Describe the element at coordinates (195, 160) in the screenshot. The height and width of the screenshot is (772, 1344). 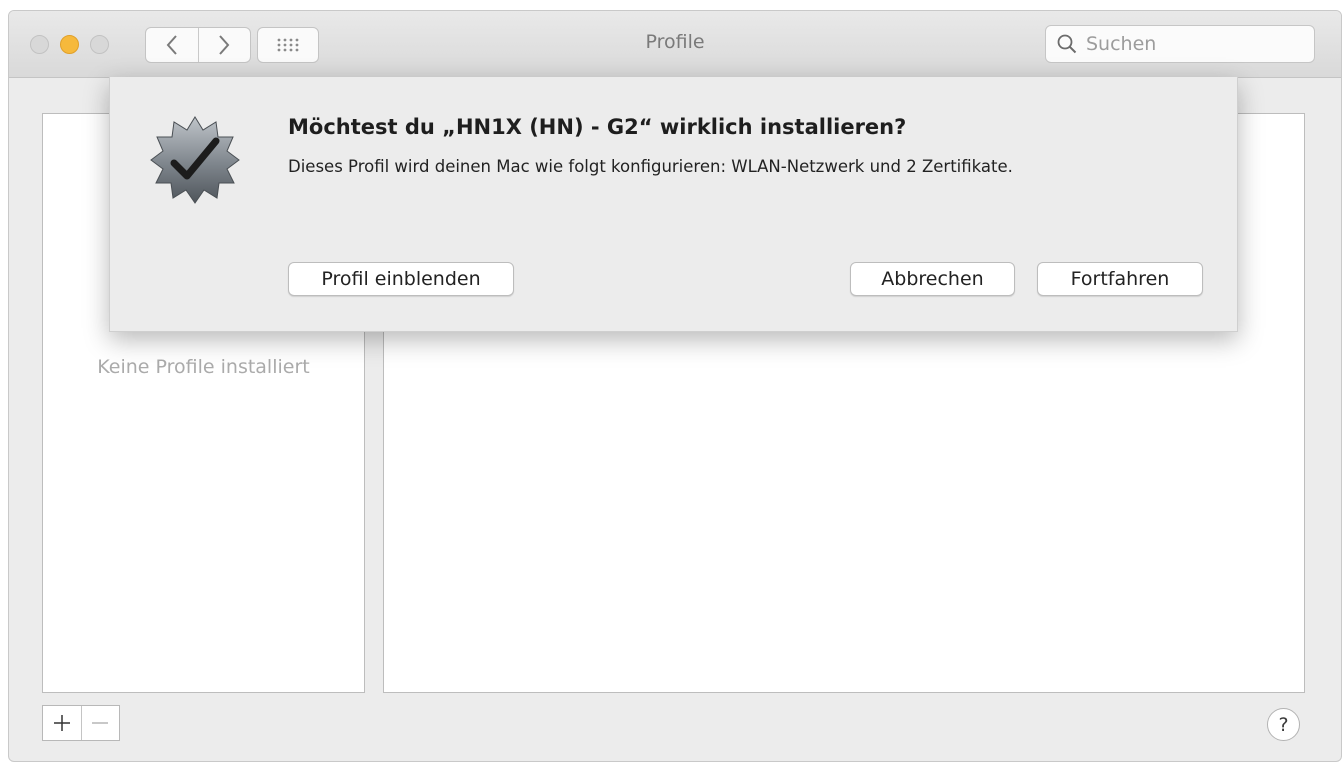
I see `checkmark-badge-icon` at that location.